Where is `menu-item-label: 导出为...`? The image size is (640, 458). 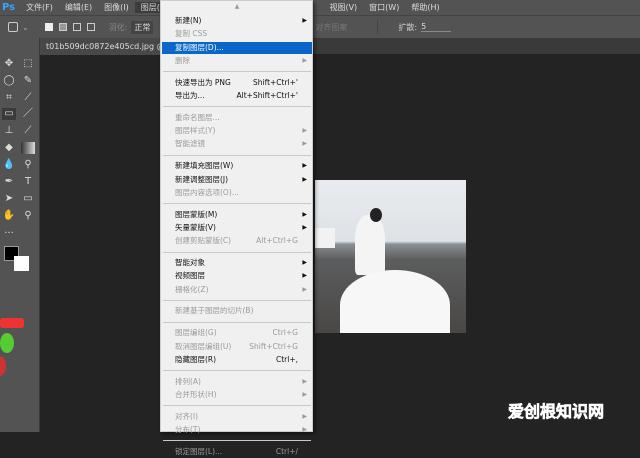 menu-item-label: 导出为... is located at coordinates (190, 95).